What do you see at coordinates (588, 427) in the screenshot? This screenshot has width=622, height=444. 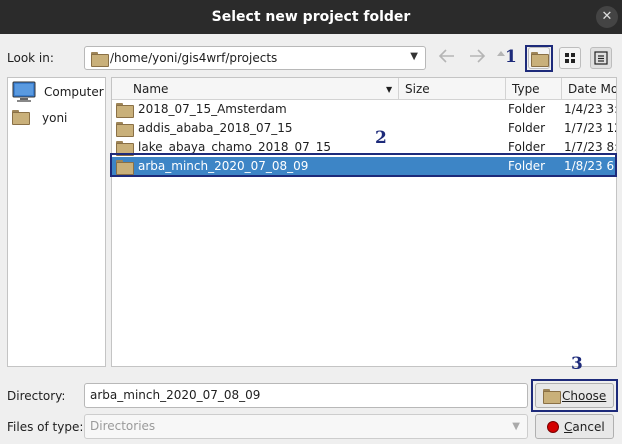 I see `cancel-rest: ancel` at bounding box center [588, 427].